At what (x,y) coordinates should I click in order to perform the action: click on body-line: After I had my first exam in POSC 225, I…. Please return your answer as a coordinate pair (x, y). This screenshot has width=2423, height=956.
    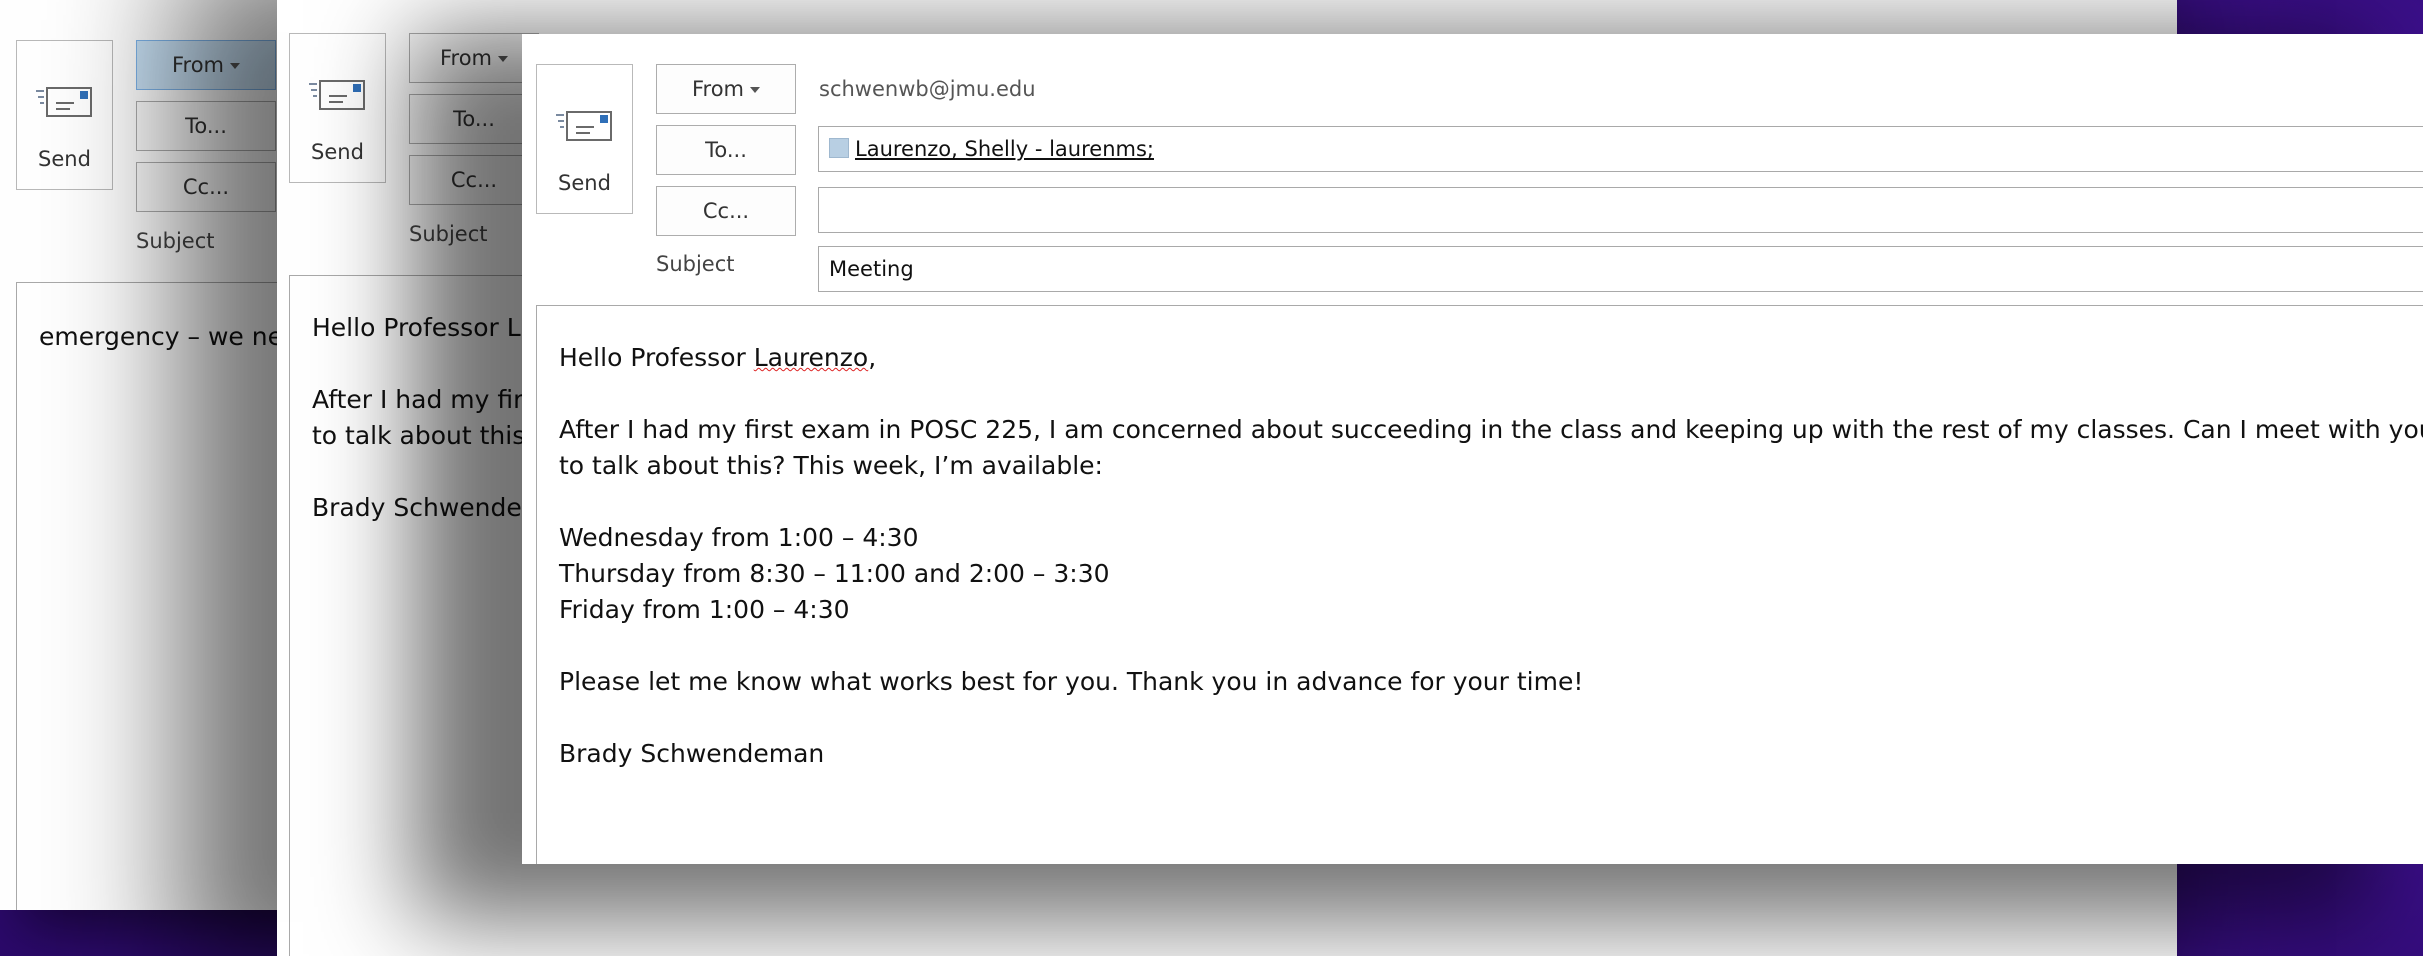
    Looking at the image, I should click on (1491, 429).